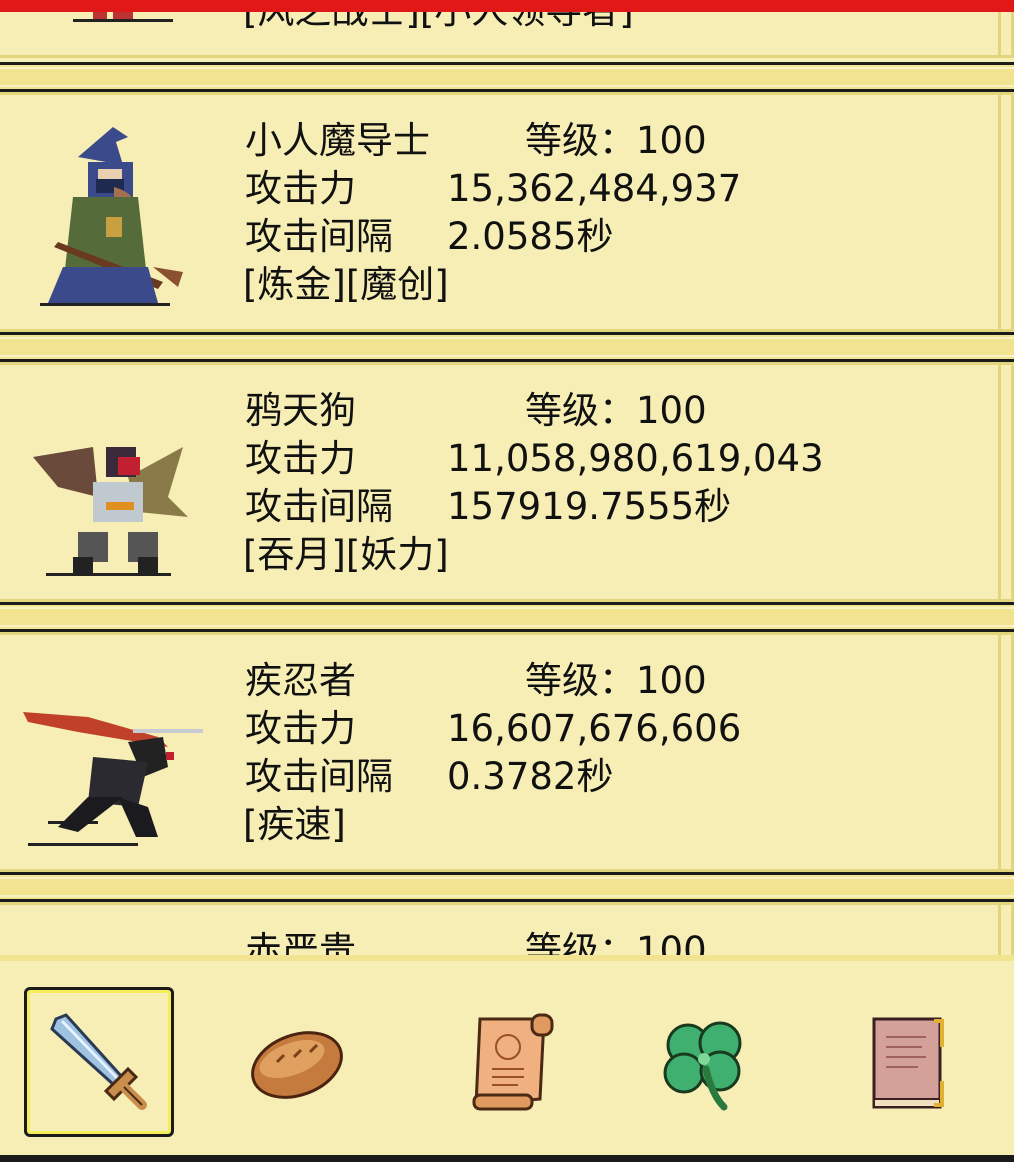 The width and height of the screenshot is (1014, 1162). What do you see at coordinates (702, 1066) in the screenshot?
I see `clover-icon` at bounding box center [702, 1066].